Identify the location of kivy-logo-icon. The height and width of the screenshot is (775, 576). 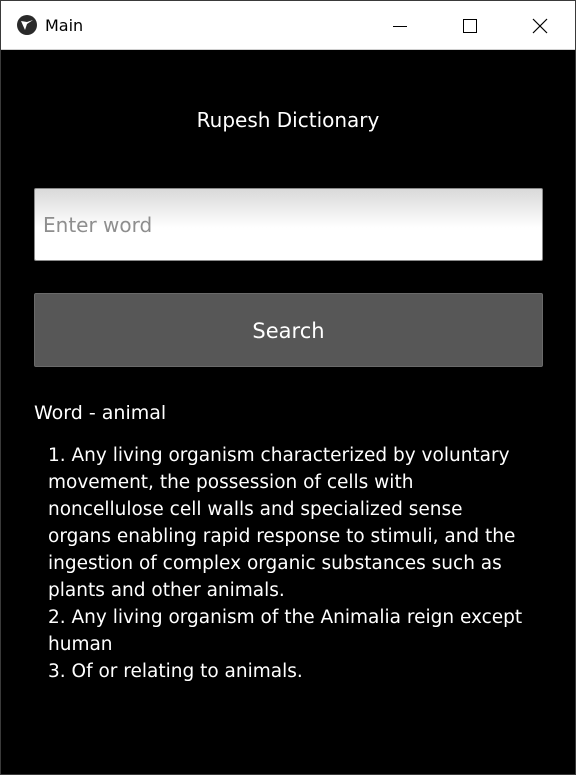
(27, 25).